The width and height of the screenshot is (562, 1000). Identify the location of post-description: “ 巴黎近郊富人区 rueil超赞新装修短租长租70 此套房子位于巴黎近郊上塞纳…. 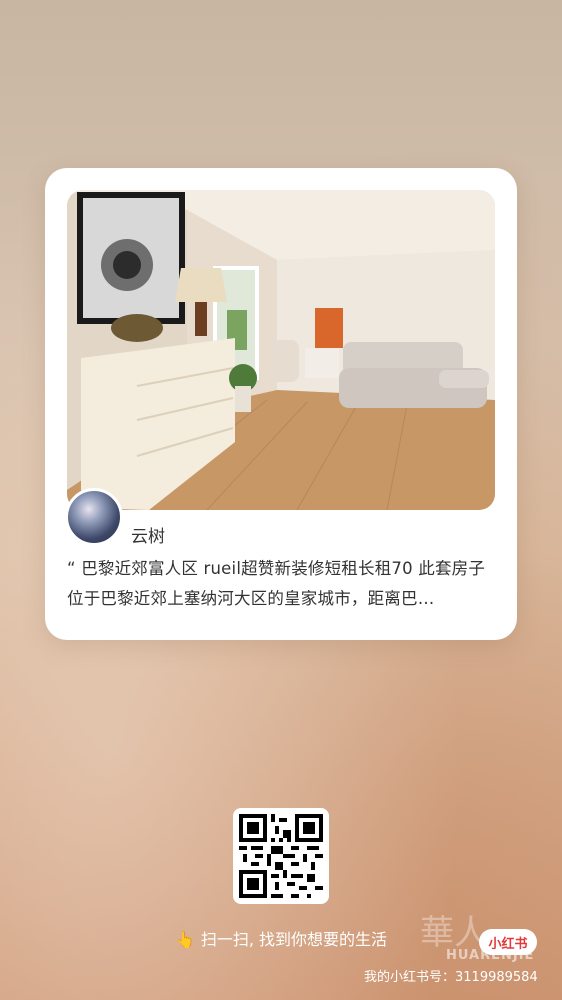
(276, 583).